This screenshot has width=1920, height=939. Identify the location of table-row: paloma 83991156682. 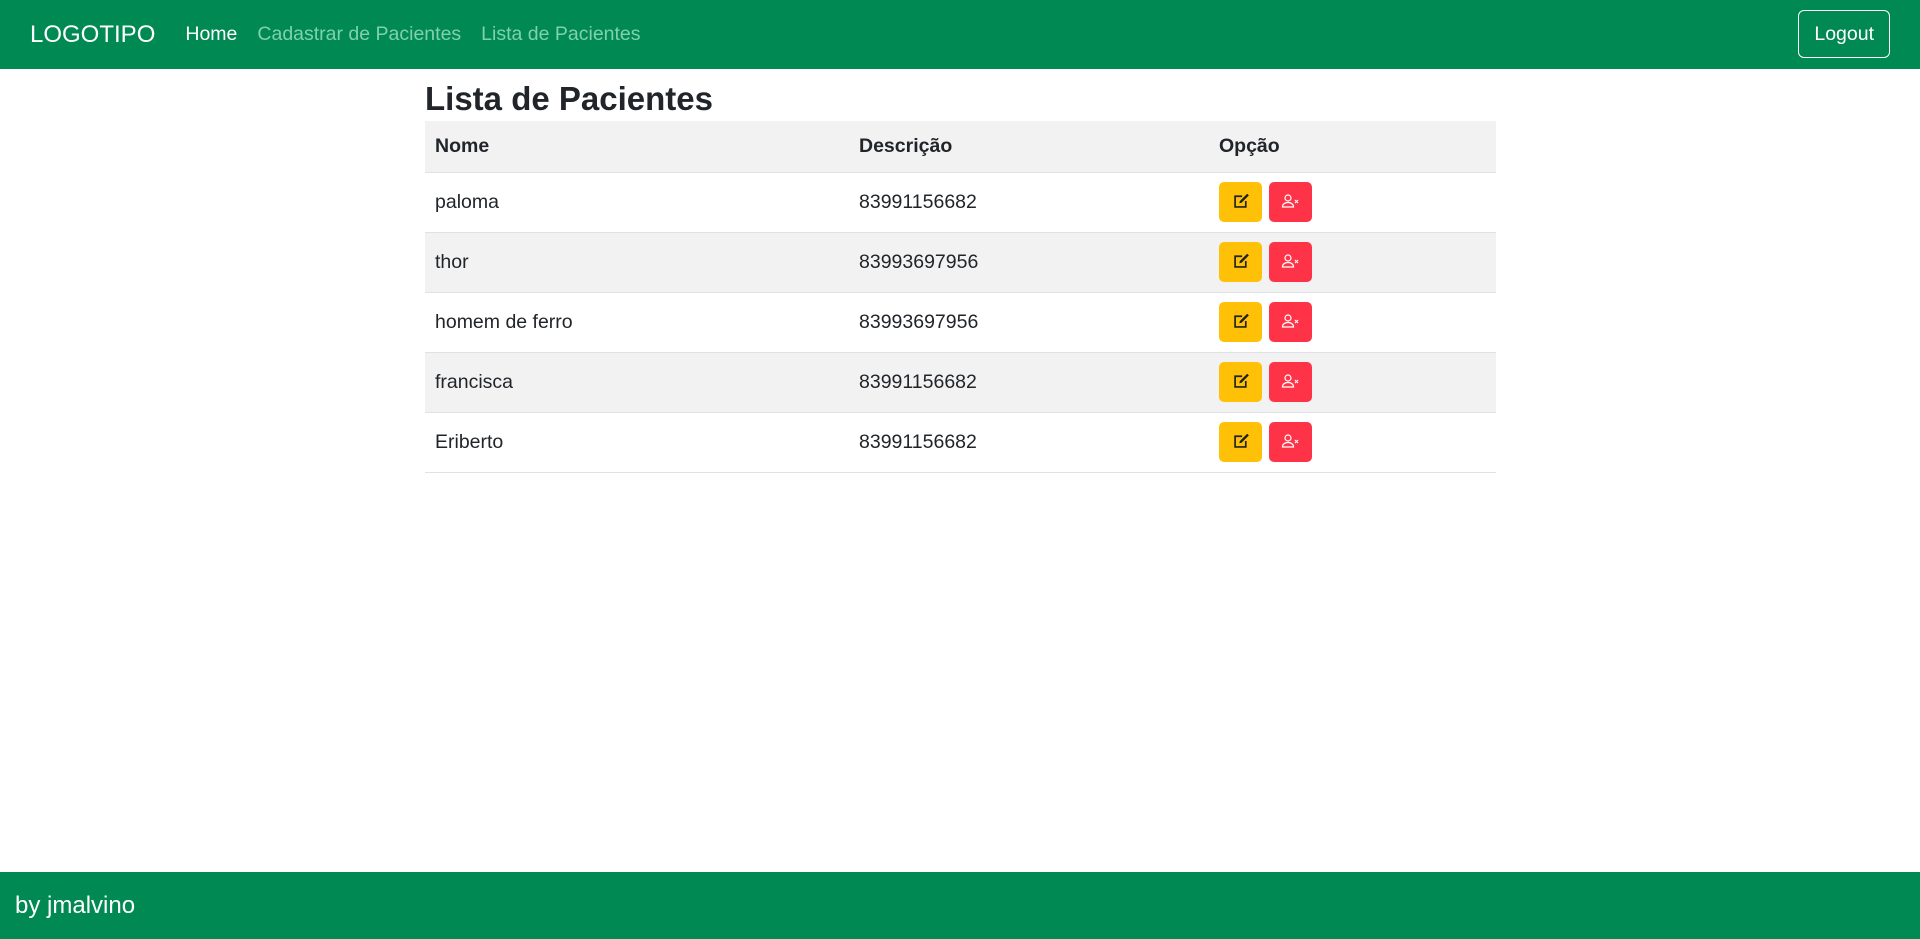
(960, 202).